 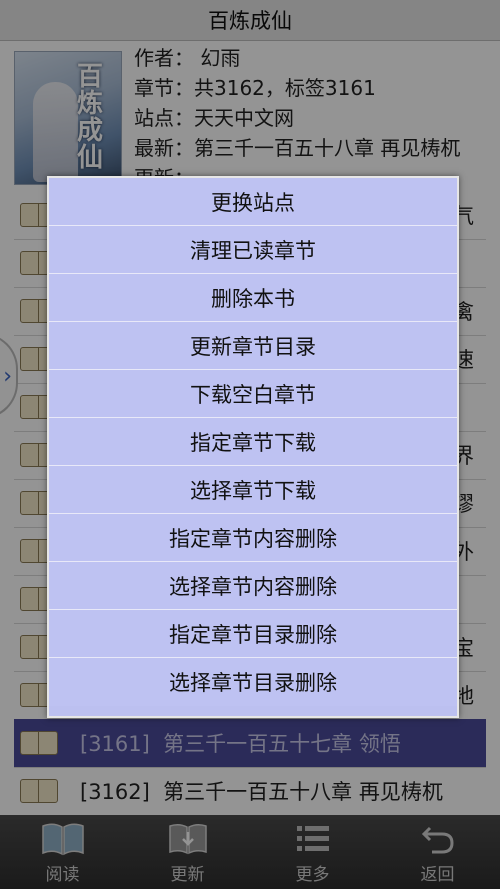 What do you see at coordinates (312, 875) in the screenshot?
I see `tab-more-label: 更多` at bounding box center [312, 875].